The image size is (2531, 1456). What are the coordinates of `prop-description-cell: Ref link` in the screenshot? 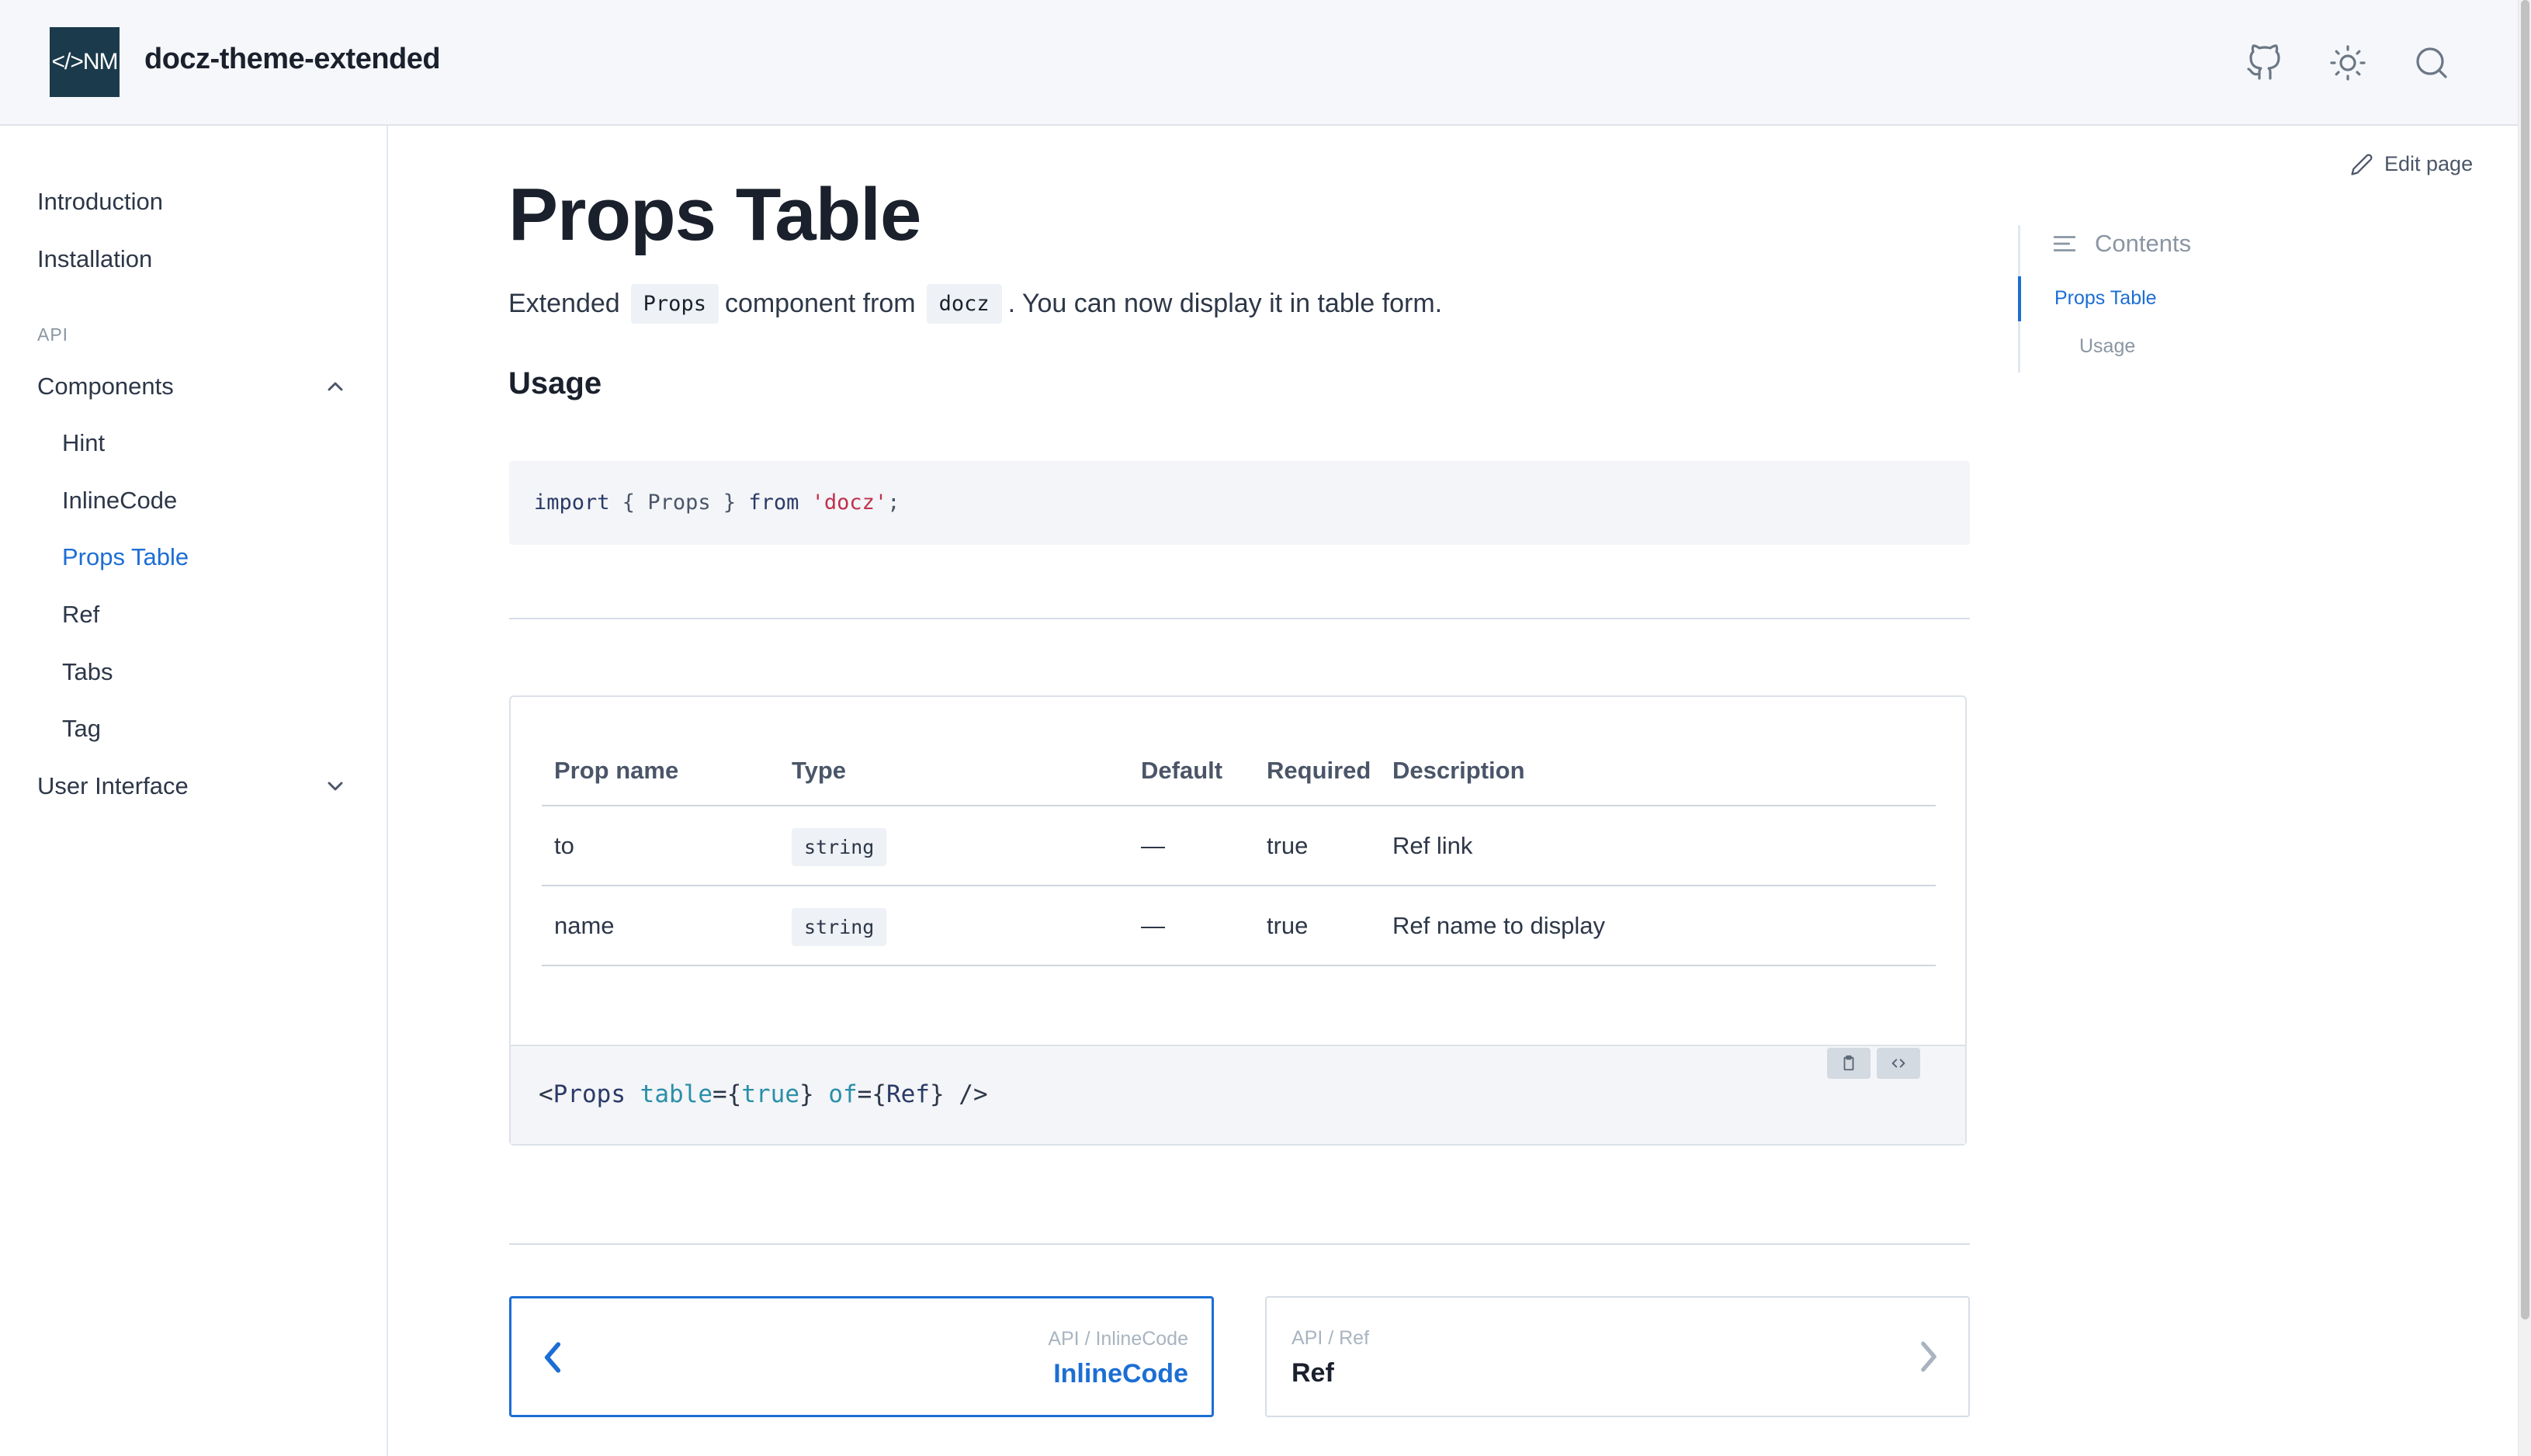 It's located at (1658, 846).